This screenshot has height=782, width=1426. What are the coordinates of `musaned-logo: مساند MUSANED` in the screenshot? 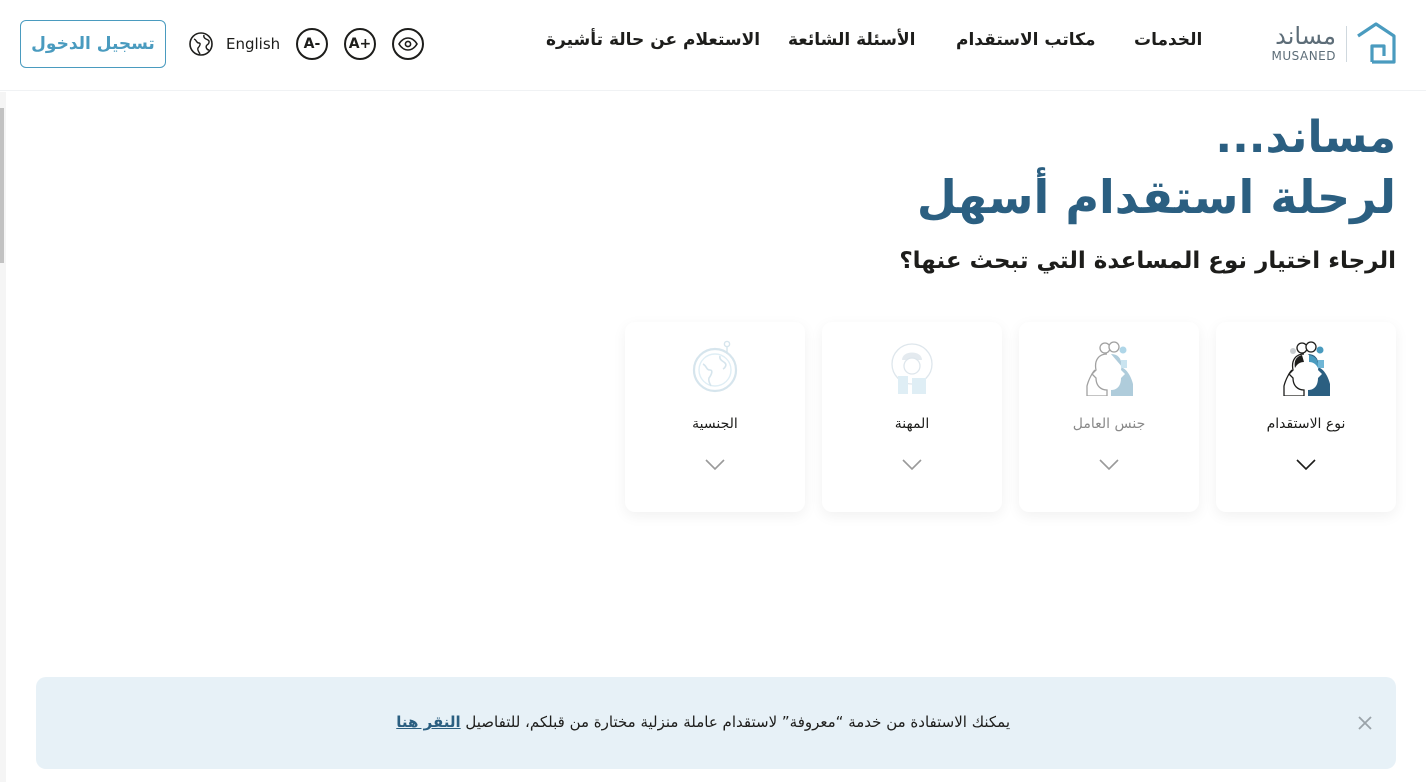 It's located at (1330, 44).